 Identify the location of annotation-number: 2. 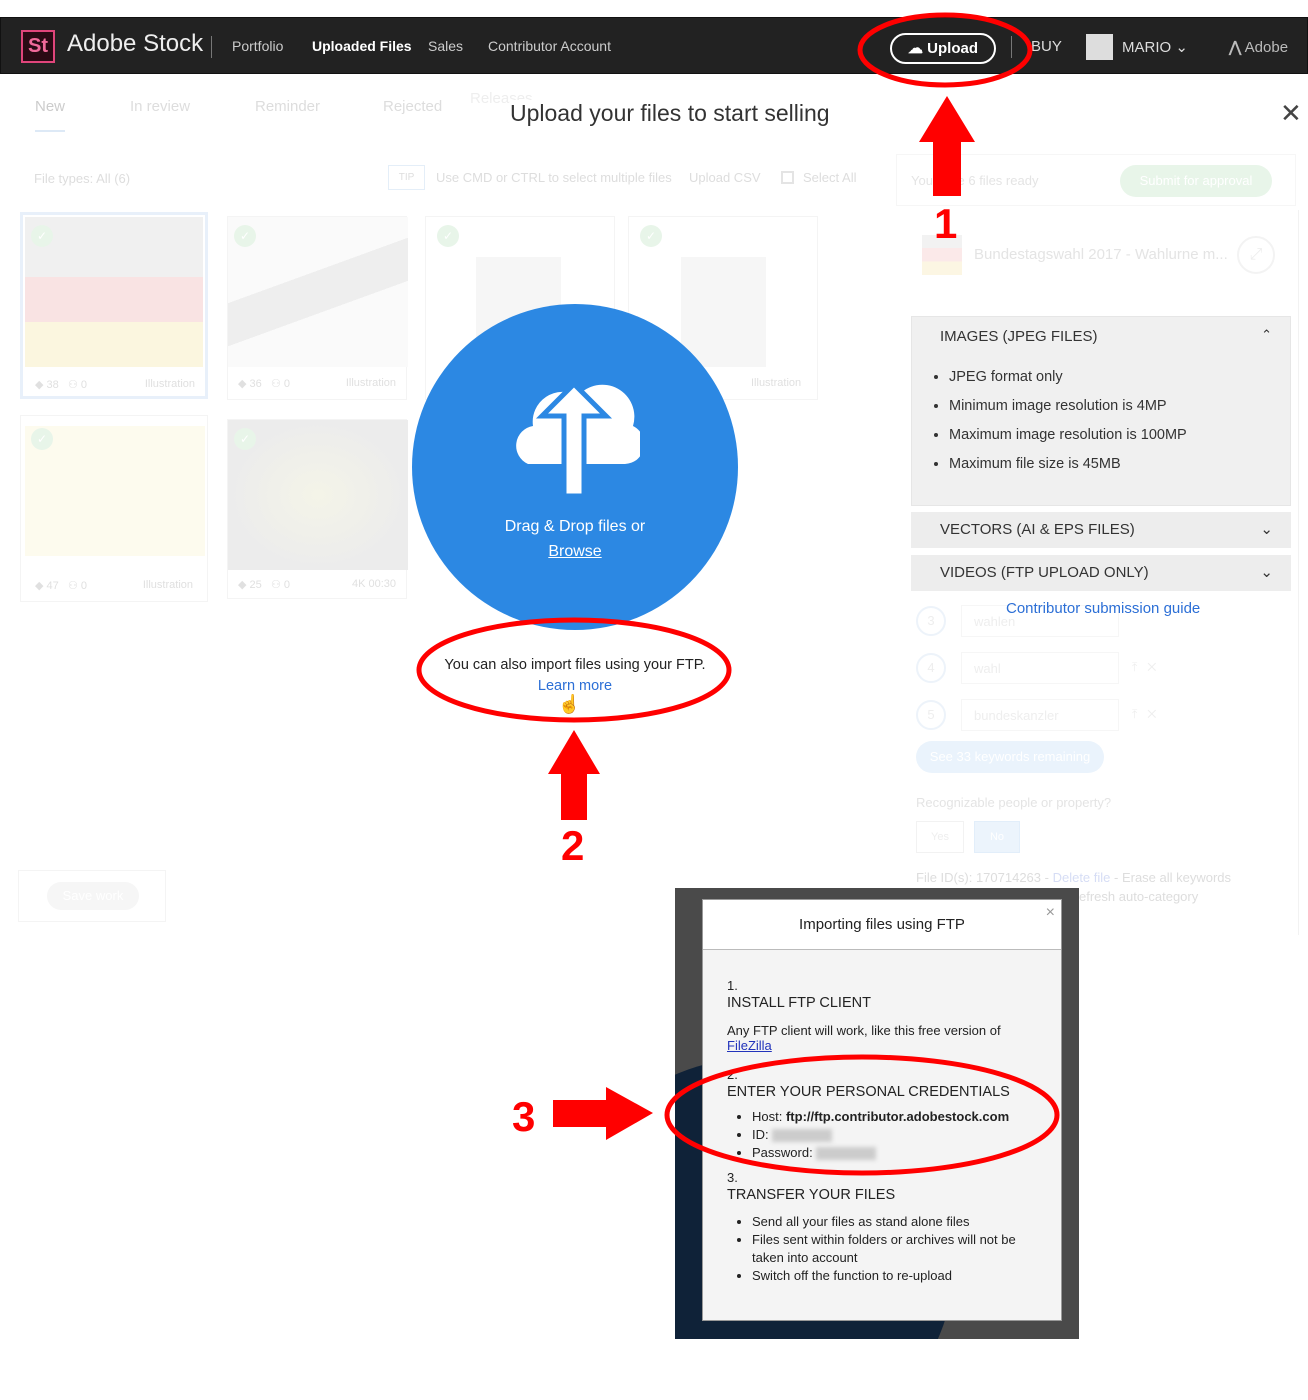
(573, 845).